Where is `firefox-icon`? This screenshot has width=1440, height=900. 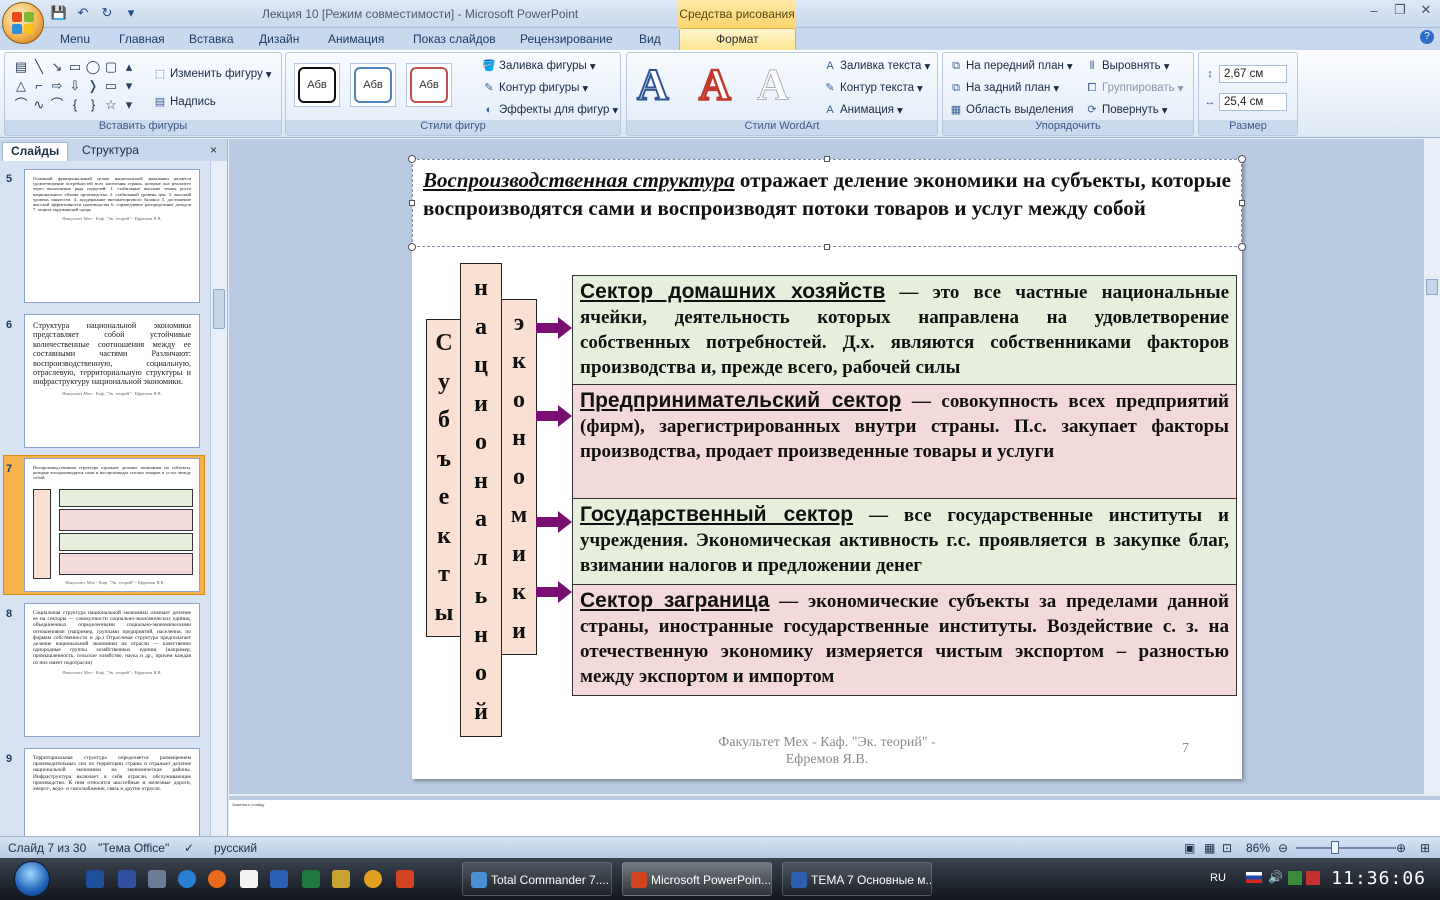 firefox-icon is located at coordinates (217, 879).